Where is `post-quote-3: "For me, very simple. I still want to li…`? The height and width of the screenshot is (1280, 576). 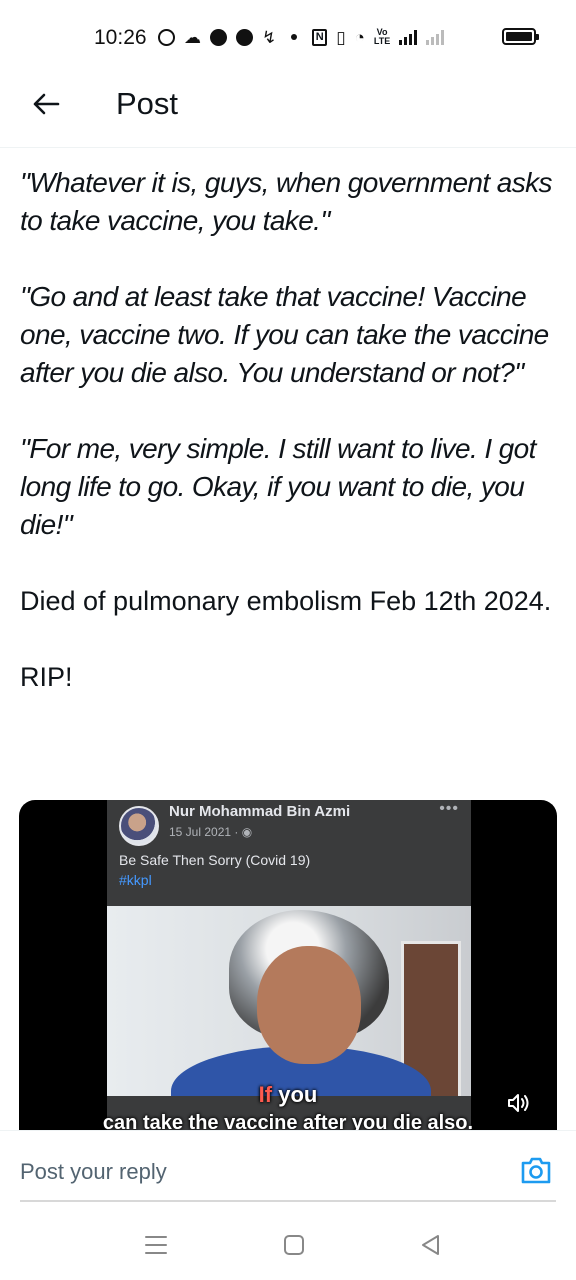
post-quote-3: "For me, very simple. I still want to li… is located at coordinates (278, 486).